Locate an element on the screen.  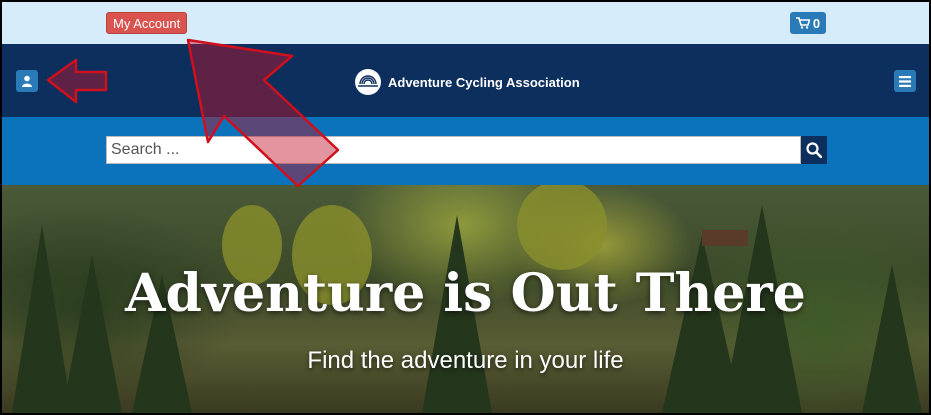
search-button is located at coordinates (814, 150).